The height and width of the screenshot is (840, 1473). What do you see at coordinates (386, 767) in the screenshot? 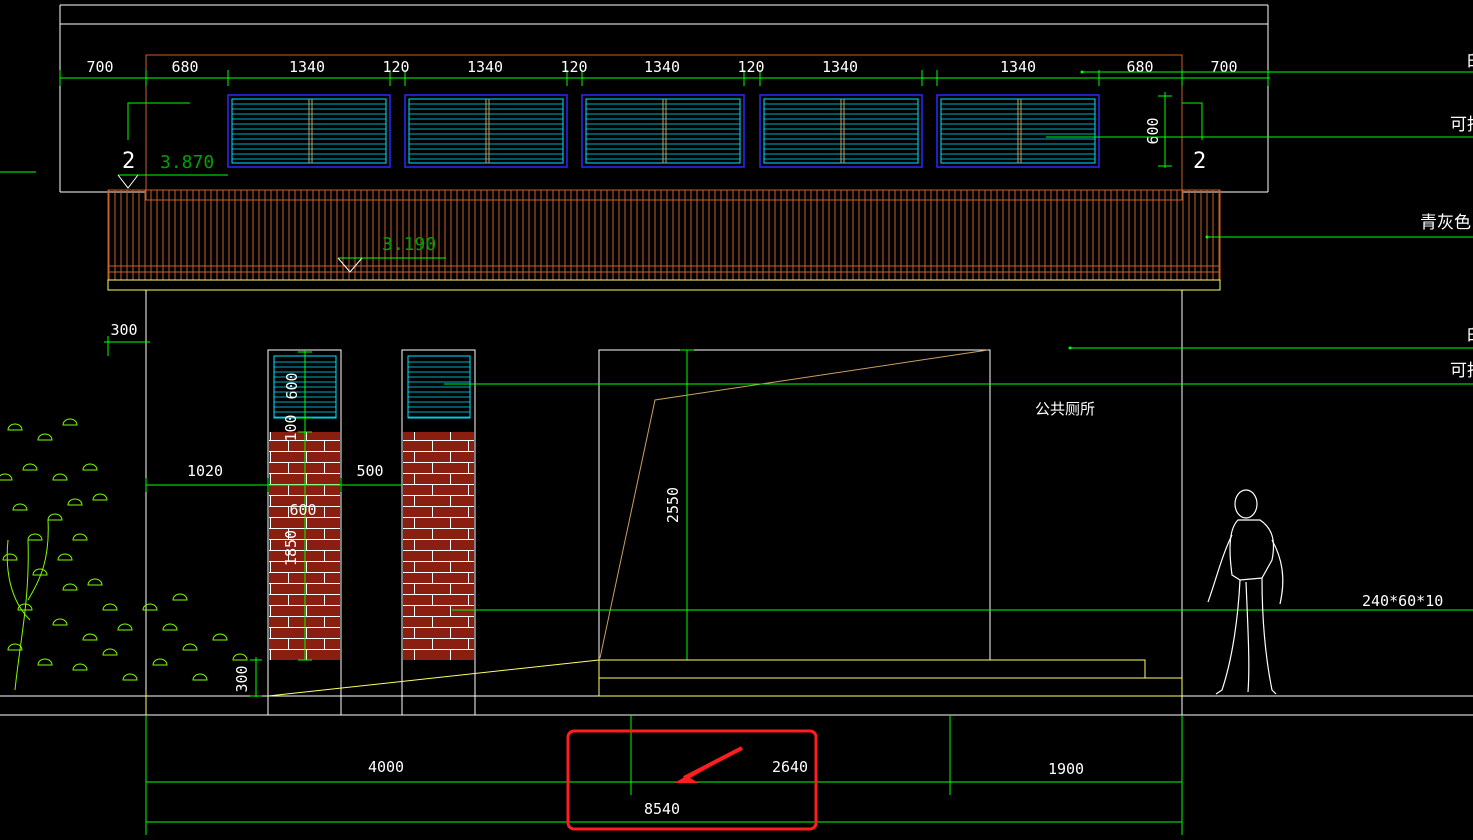
I see `bottom-dim-4000: 4000` at bounding box center [386, 767].